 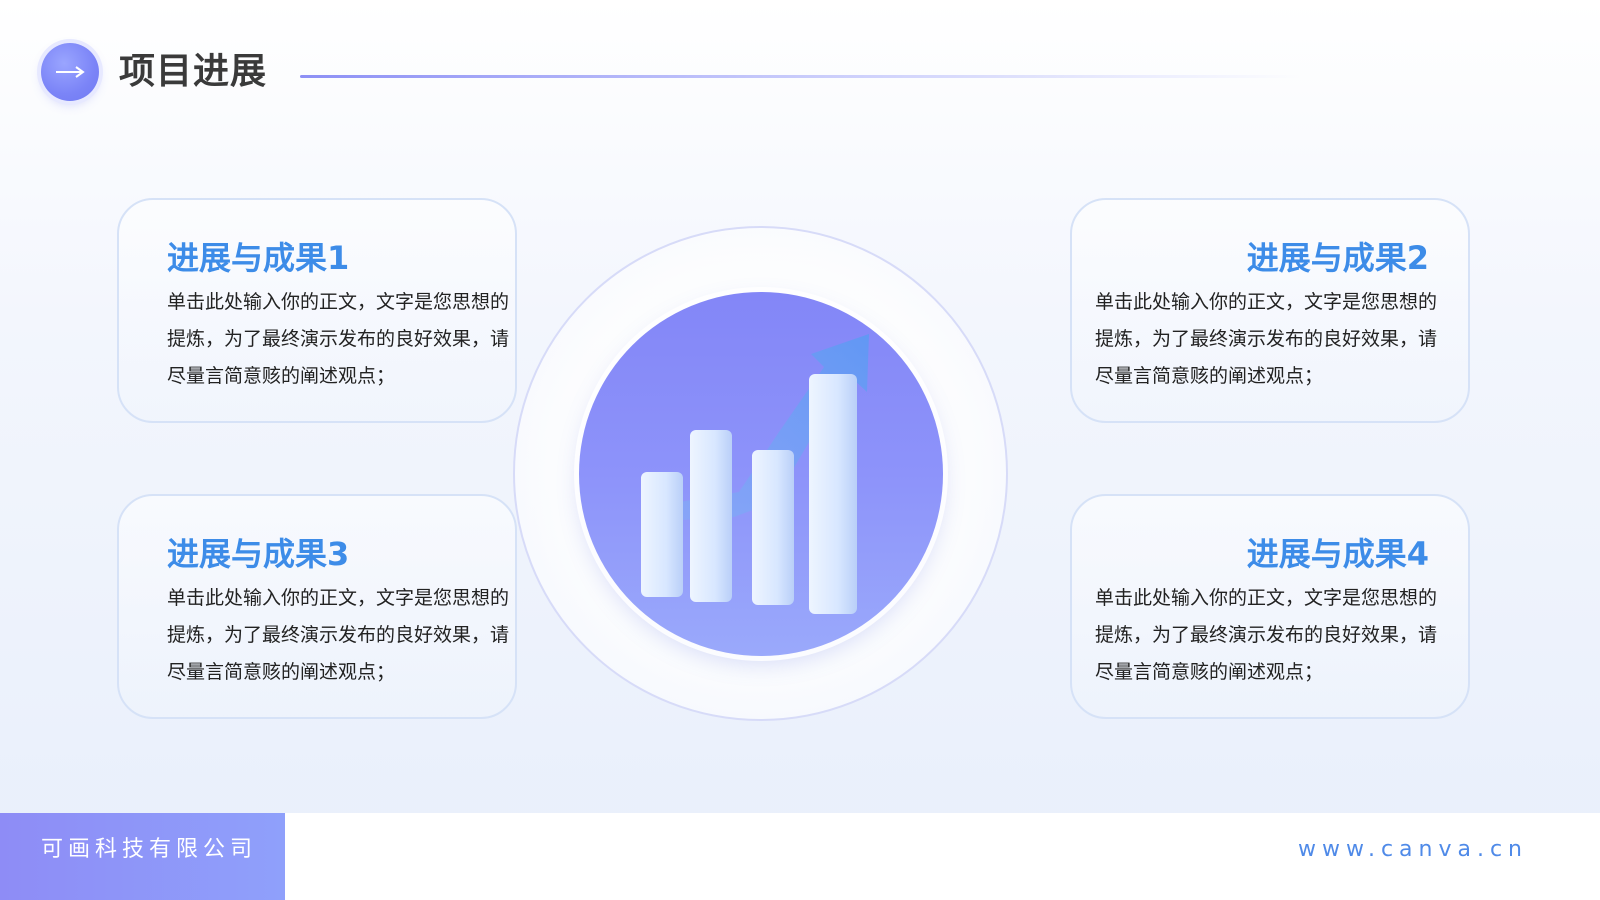 What do you see at coordinates (258, 554) in the screenshot?
I see `card-3-title: 进展与成果3` at bounding box center [258, 554].